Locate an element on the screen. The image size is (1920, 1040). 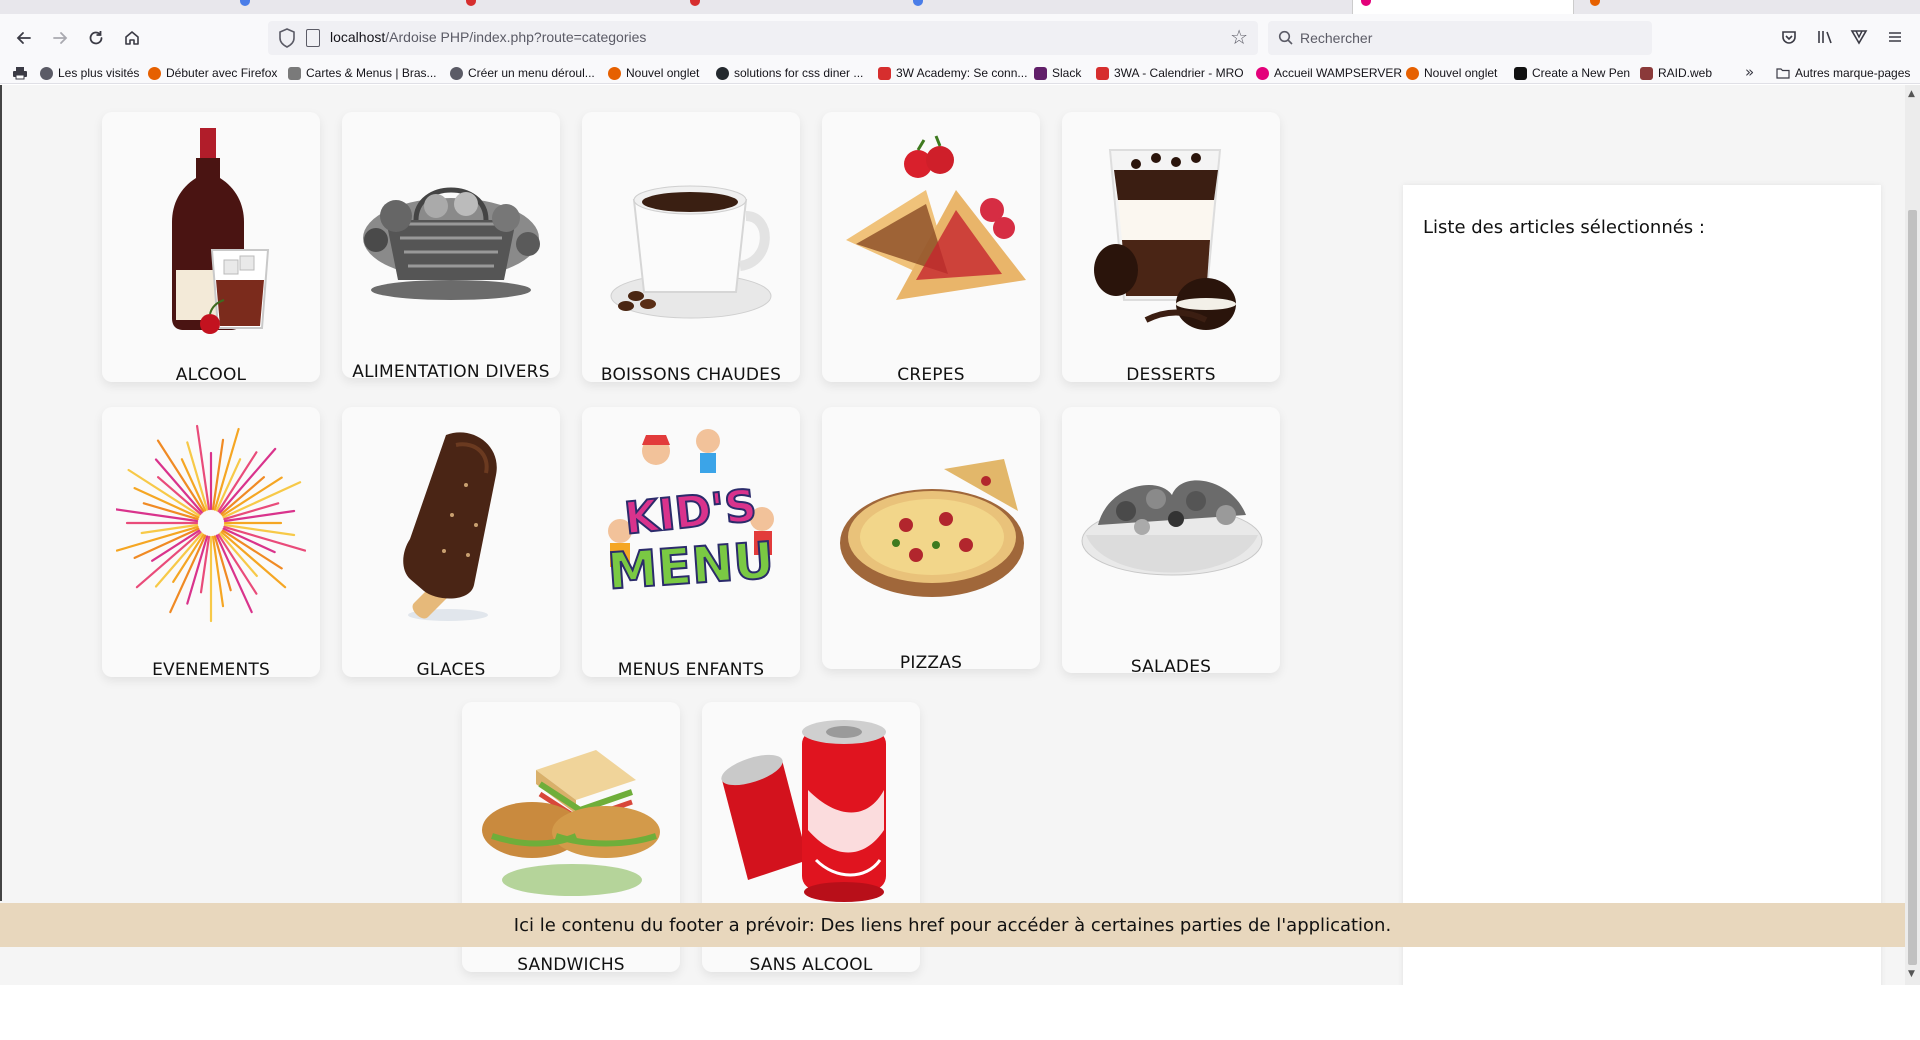
forward-button is located at coordinates (60, 38).